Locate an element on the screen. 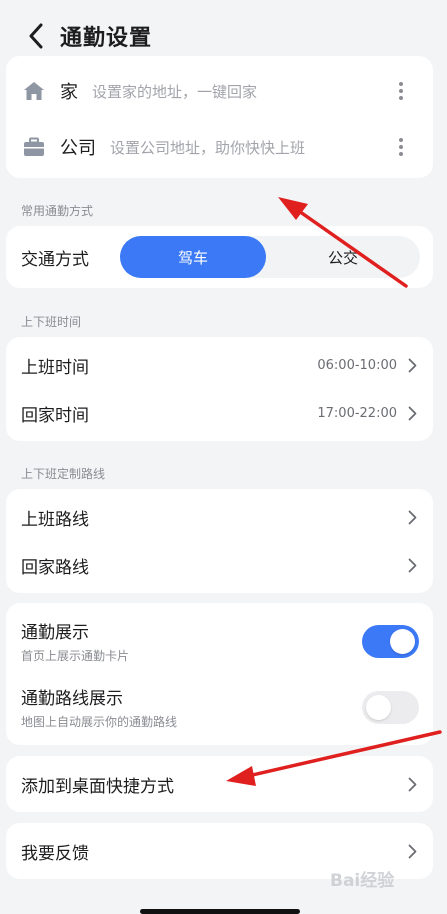  display-card: 通勤展示 首页上展示通勤卡片 通勤路线展示 地图上自动展示你的通勤路线 is located at coordinates (219, 674).